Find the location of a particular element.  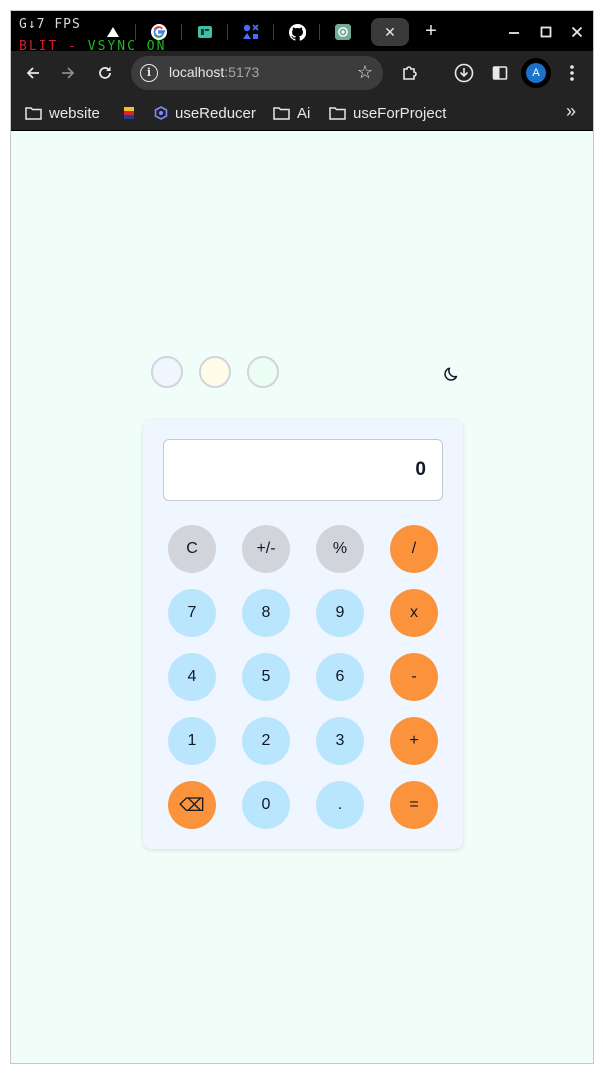

bookmark-website: website is located at coordinates (62, 113).